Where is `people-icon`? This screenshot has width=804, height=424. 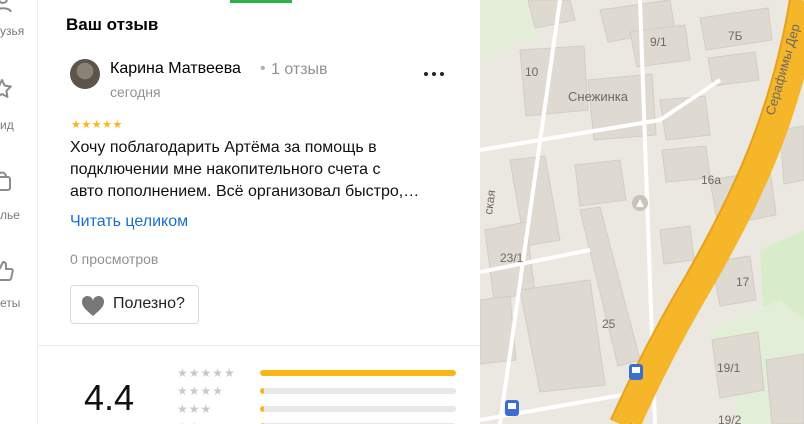 people-icon is located at coordinates (6, 6).